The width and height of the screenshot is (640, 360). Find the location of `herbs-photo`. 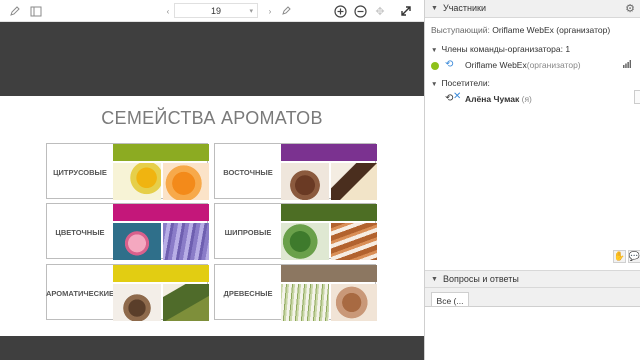

herbs-photo is located at coordinates (186, 302).